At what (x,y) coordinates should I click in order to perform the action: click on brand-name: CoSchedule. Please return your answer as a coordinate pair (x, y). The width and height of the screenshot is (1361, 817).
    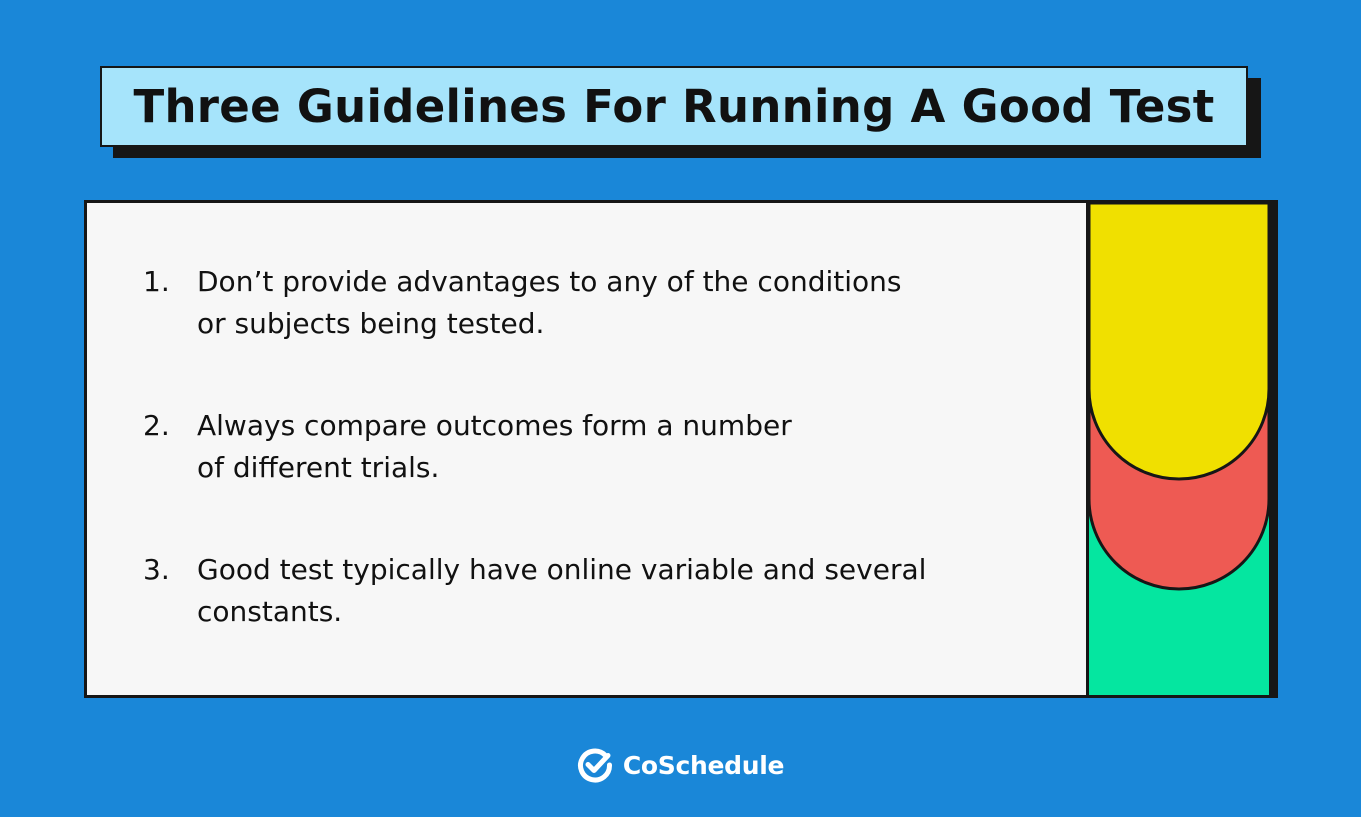
    Looking at the image, I should click on (703, 765).